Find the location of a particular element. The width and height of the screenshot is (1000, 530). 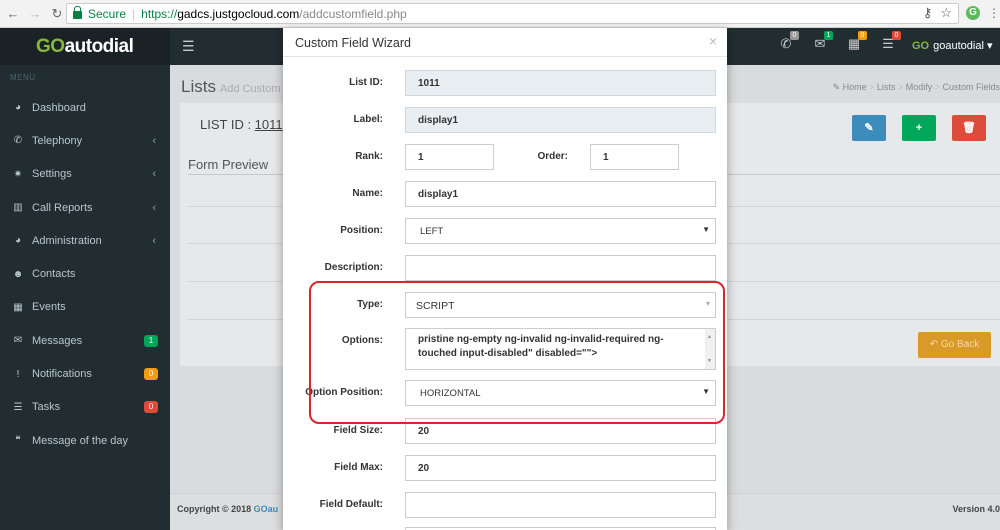

quote-icon: ❝ is located at coordinates (18, 441).